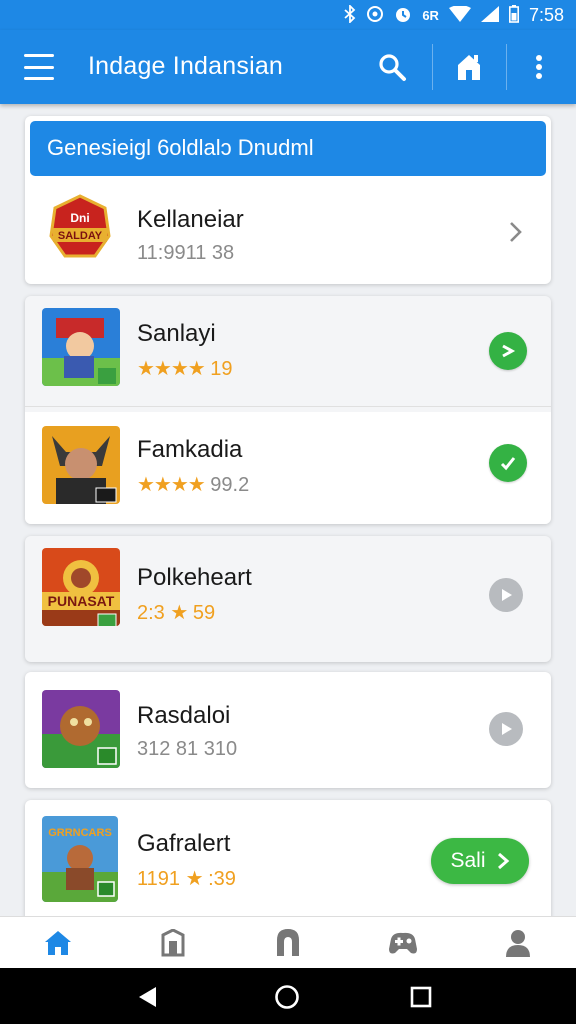 The height and width of the screenshot is (1024, 576). Describe the element at coordinates (489, 15) in the screenshot. I see `cell-signal-icon` at that location.